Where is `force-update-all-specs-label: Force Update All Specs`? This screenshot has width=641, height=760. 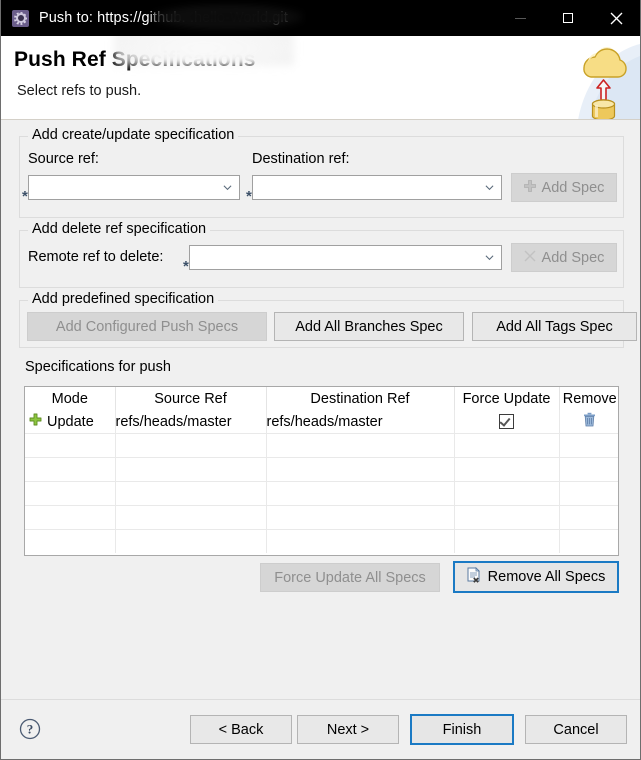 force-update-all-specs-label: Force Update All Specs is located at coordinates (350, 577).